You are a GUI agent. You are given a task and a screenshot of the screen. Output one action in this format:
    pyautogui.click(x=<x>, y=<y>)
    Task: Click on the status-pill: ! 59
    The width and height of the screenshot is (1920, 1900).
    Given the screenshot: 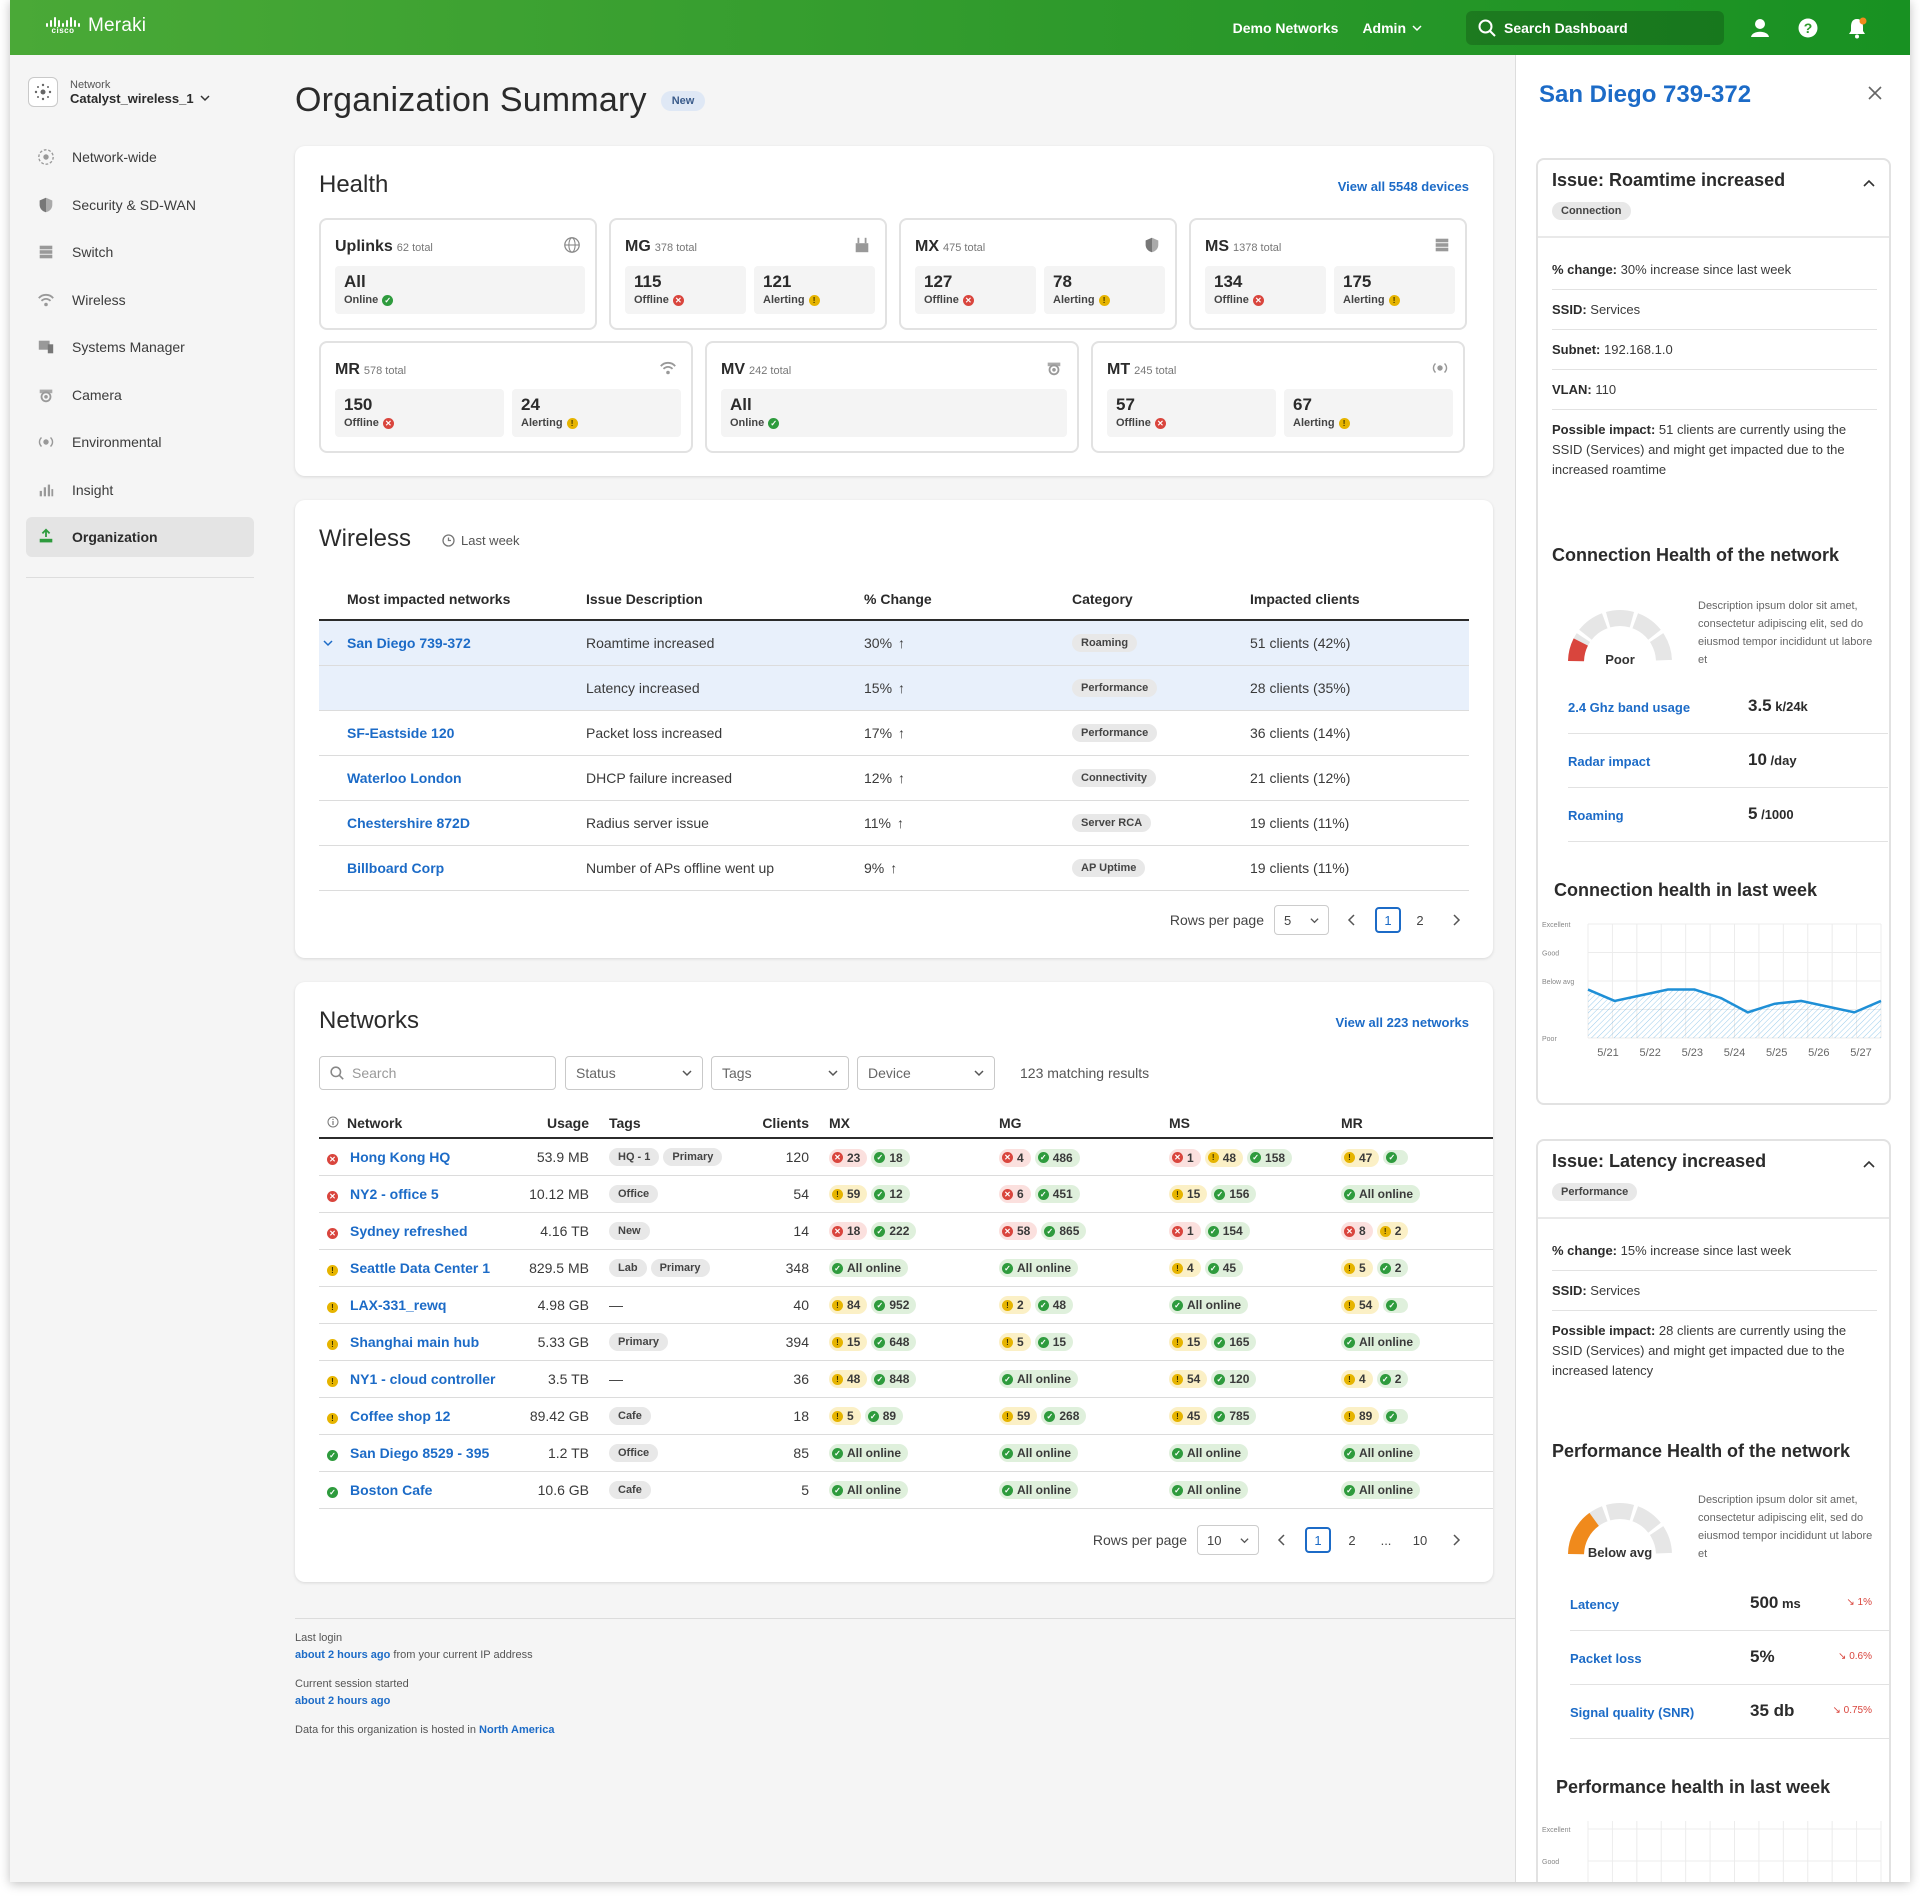 What is the action you would take?
    pyautogui.click(x=848, y=1194)
    